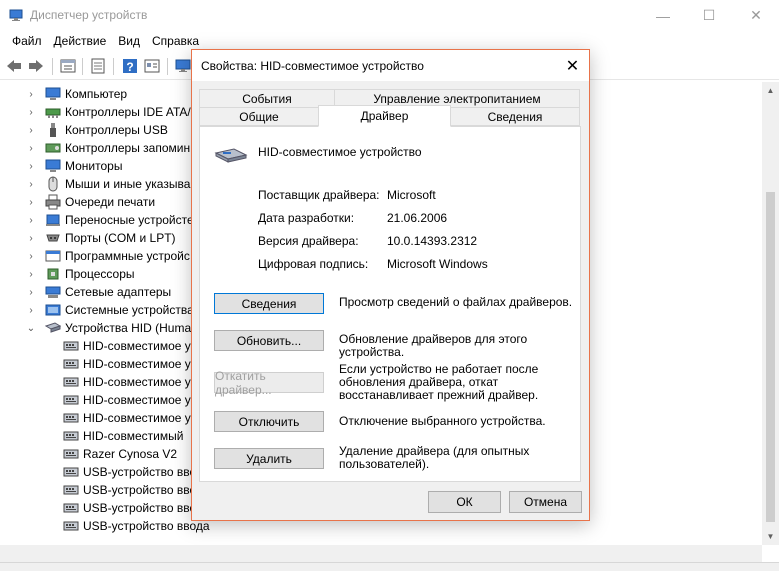 The width and height of the screenshot is (779, 571). What do you see at coordinates (259, 116) in the screenshot?
I see `tab-general: Общие` at bounding box center [259, 116].